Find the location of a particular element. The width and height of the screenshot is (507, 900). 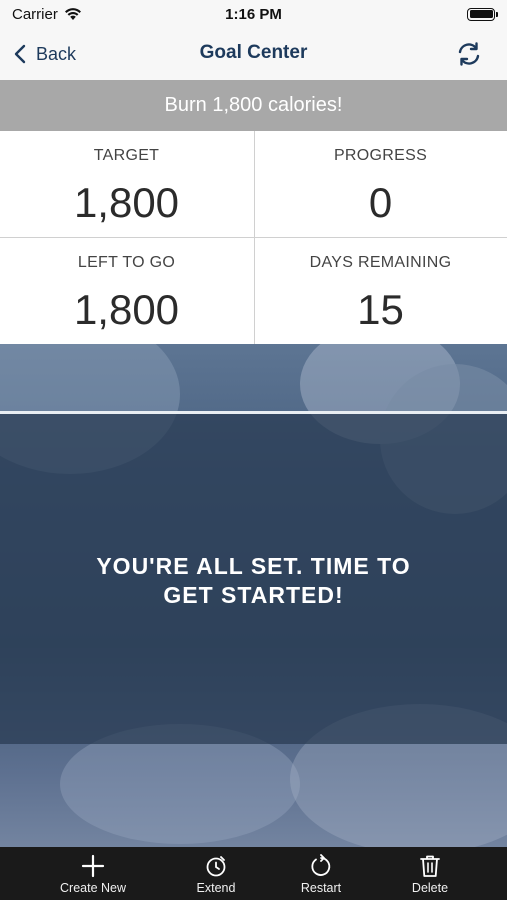

chevron-left-icon is located at coordinates (20, 54).